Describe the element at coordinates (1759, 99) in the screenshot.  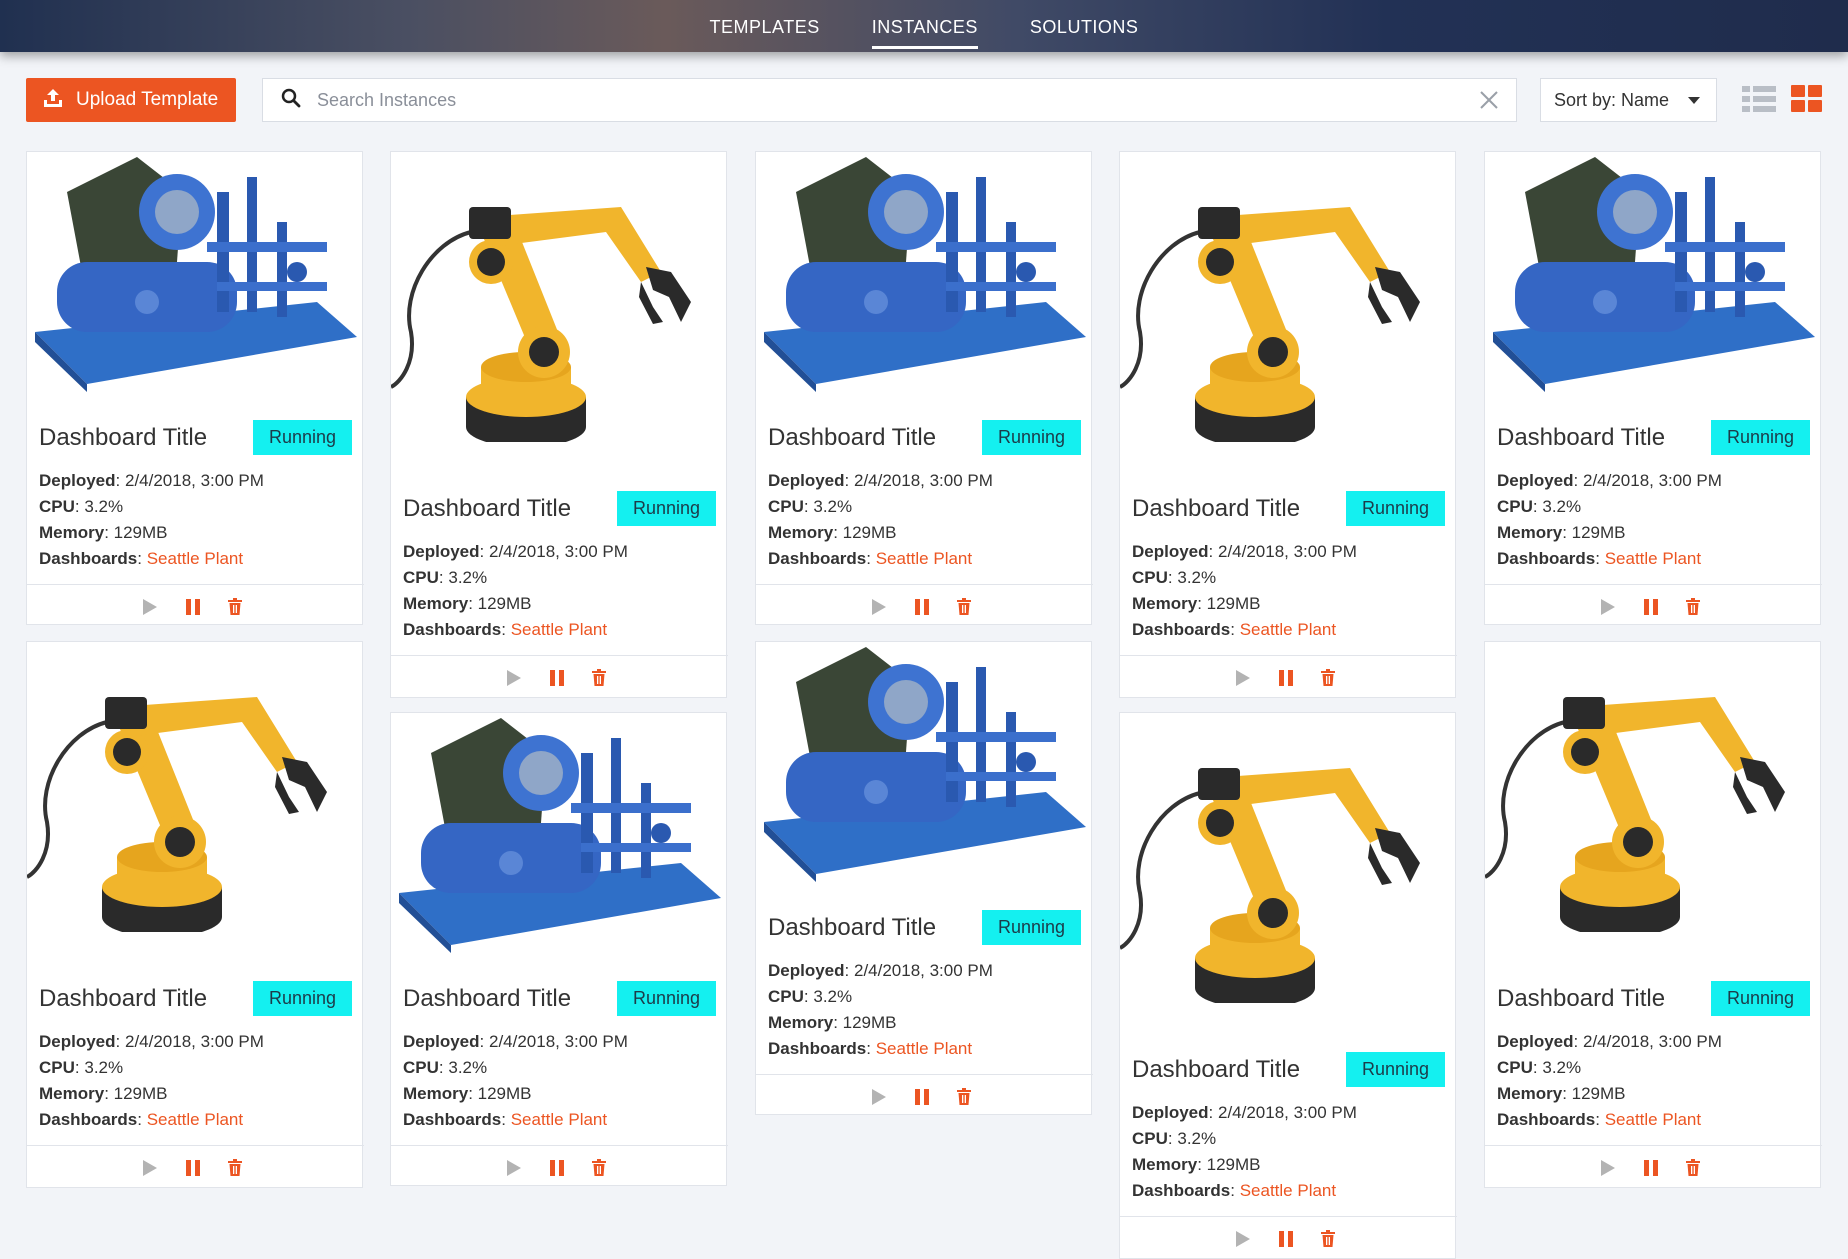
I see `list-view-icon` at that location.